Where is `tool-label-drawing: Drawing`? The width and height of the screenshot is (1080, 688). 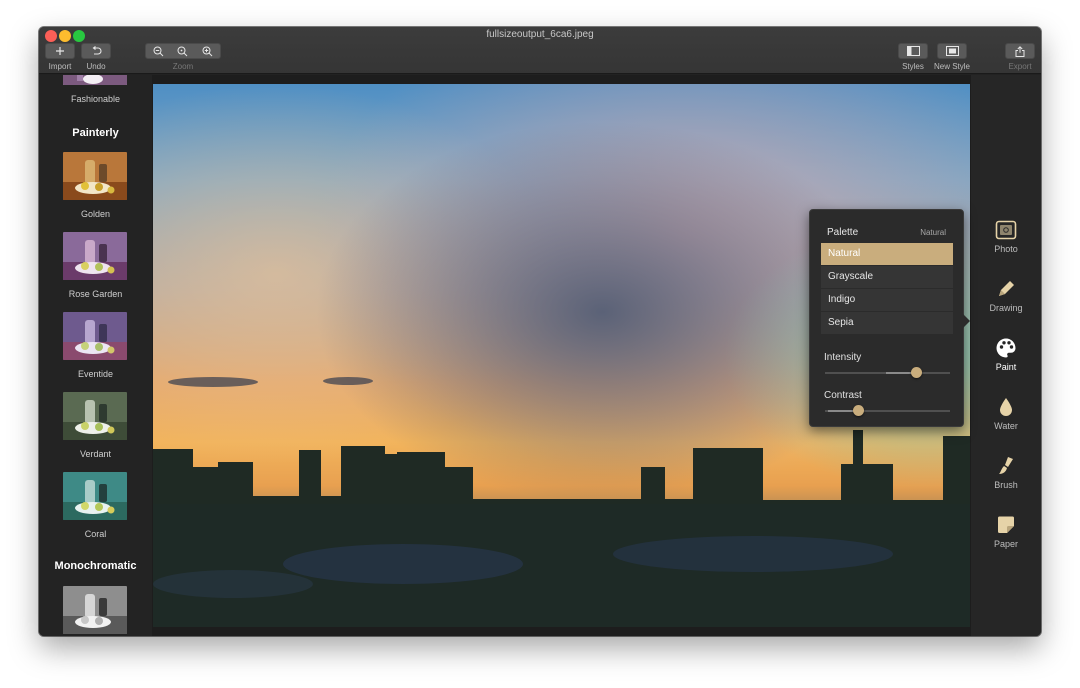 tool-label-drawing: Drawing is located at coordinates (1006, 308).